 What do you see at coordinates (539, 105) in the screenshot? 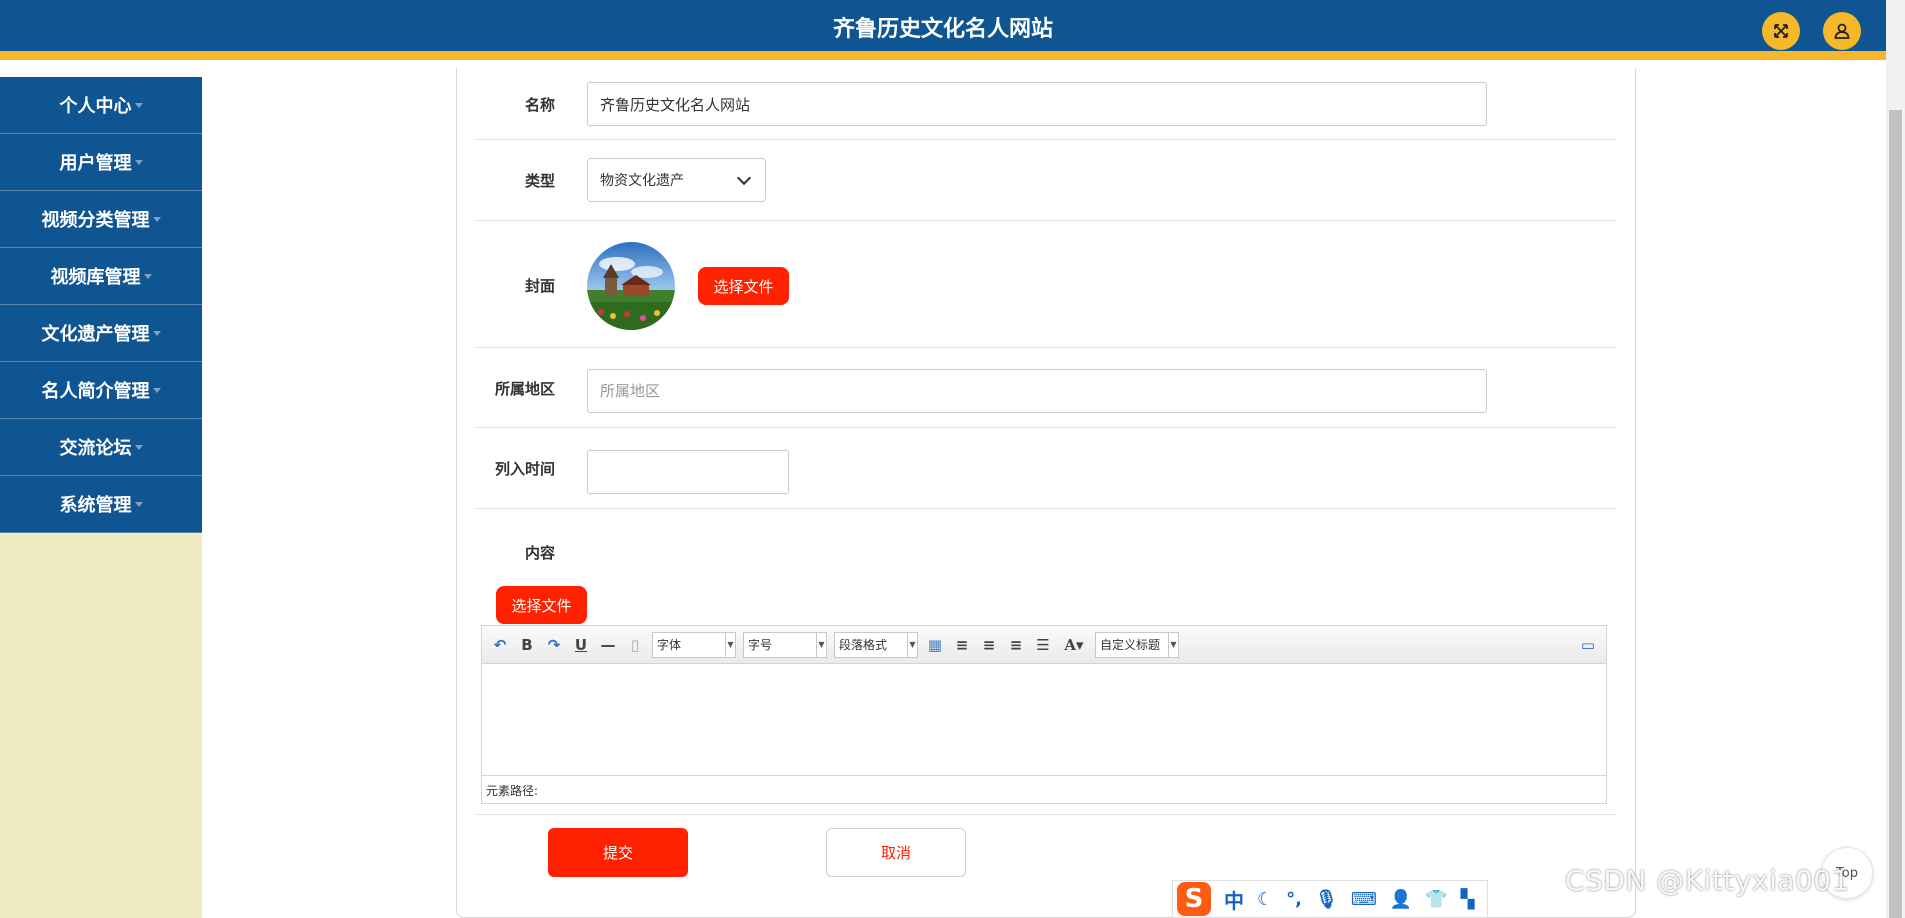
I see `name-label: 名称` at bounding box center [539, 105].